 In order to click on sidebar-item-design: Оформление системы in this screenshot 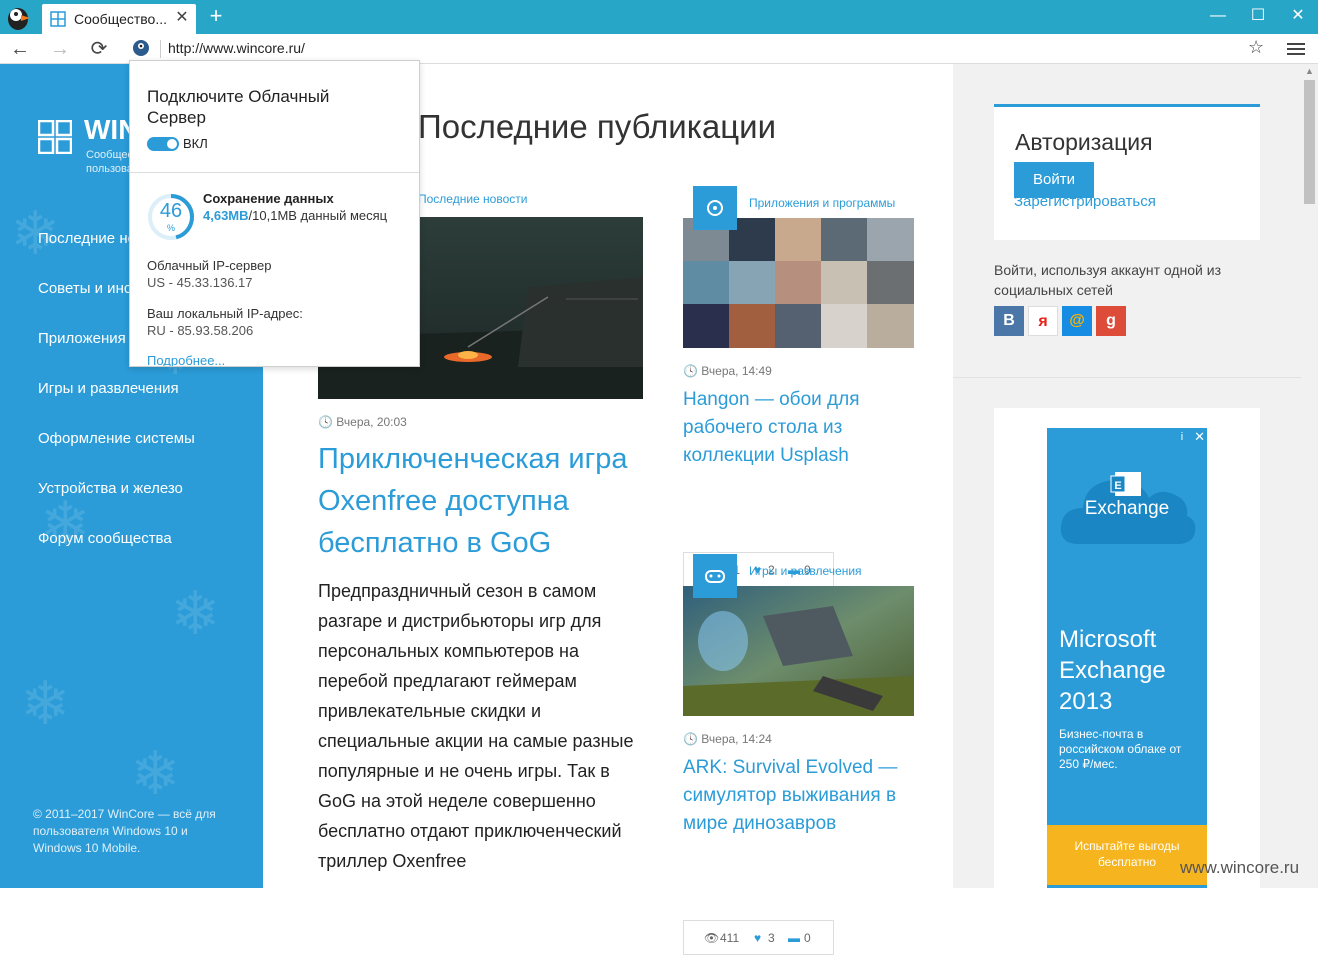, I will do `click(116, 438)`.